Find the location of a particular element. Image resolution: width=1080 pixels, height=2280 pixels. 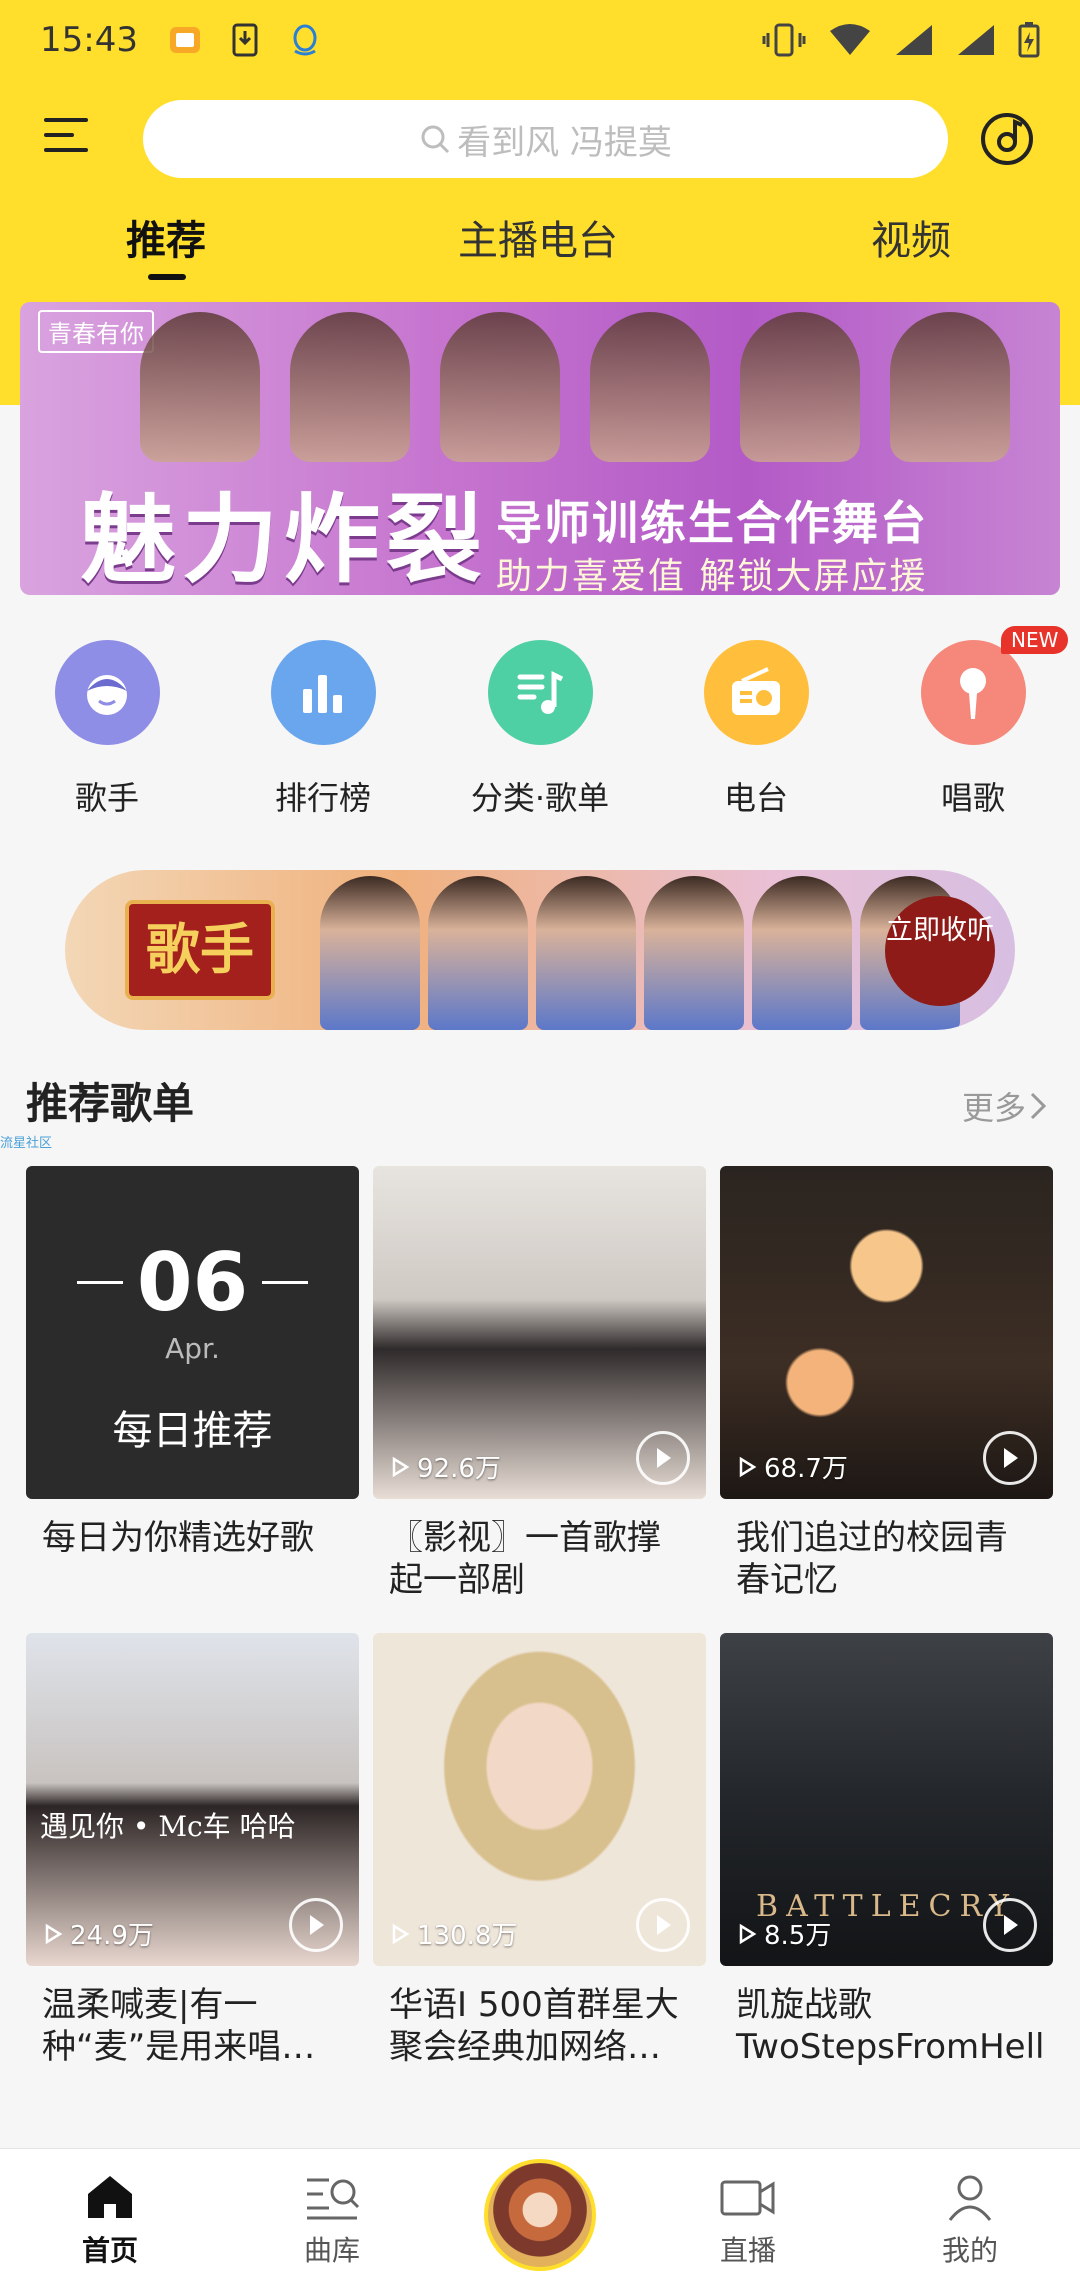

banner-subtitle: 导师训练生合作舞台 is located at coordinates (712, 523).